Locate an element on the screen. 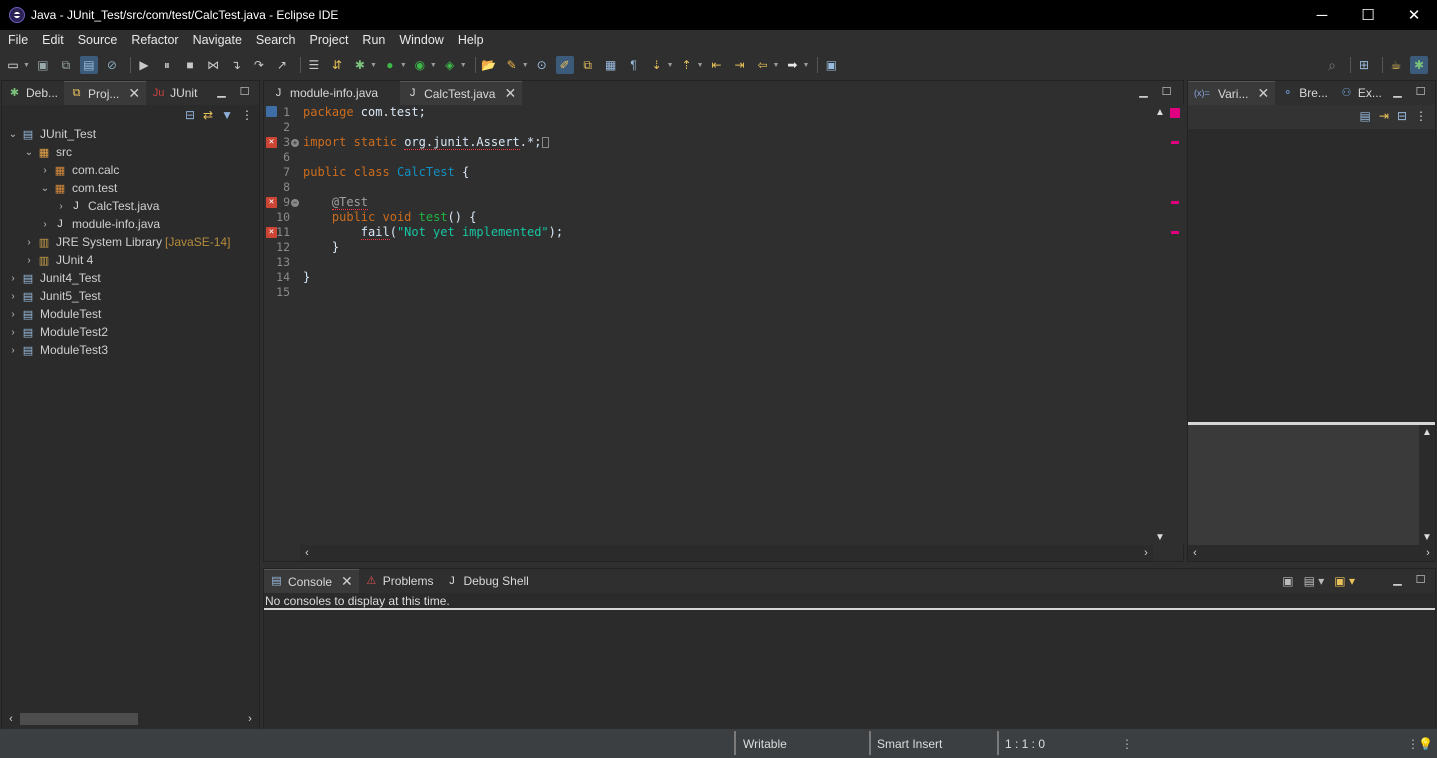 The height and width of the screenshot is (758, 1437). forward-icon: ➡ is located at coordinates (792, 65).